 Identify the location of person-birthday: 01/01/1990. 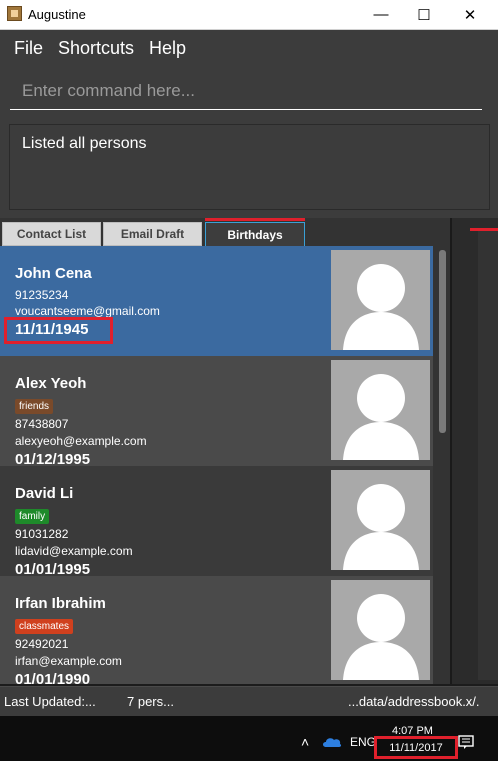
(53, 677).